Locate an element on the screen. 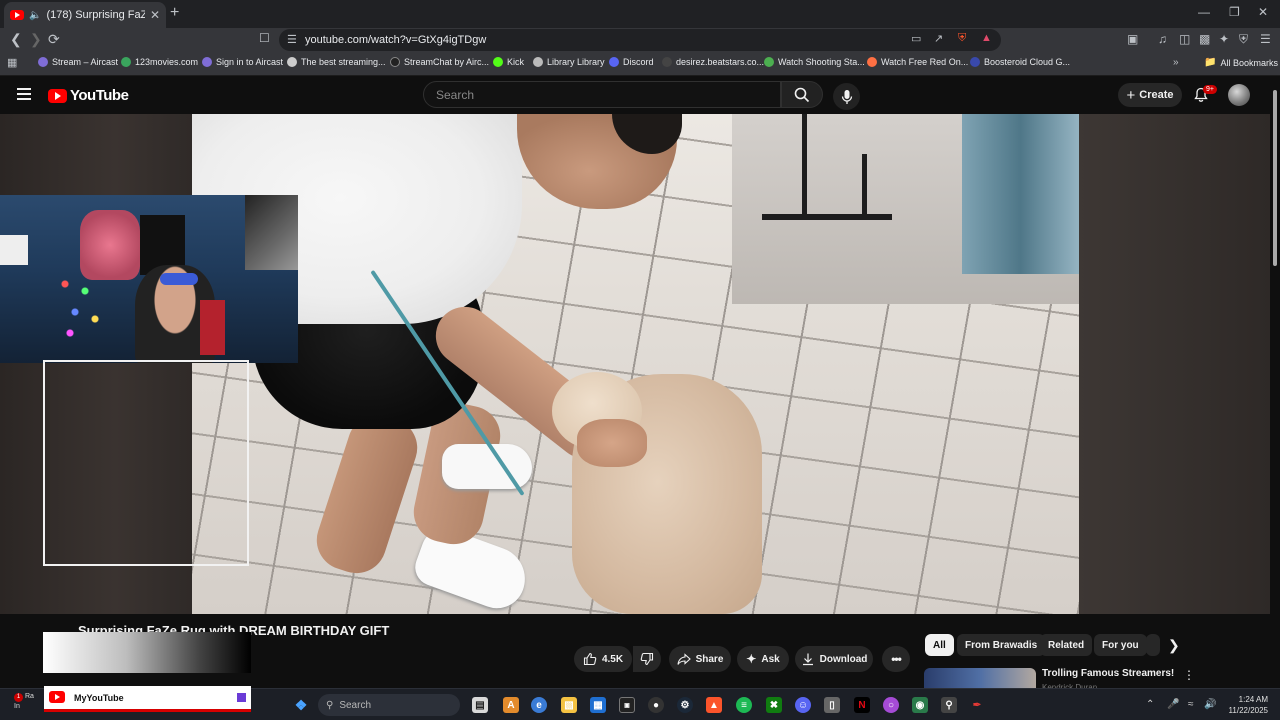  vpn-icon: ⛨ is located at coordinates (1243, 39).